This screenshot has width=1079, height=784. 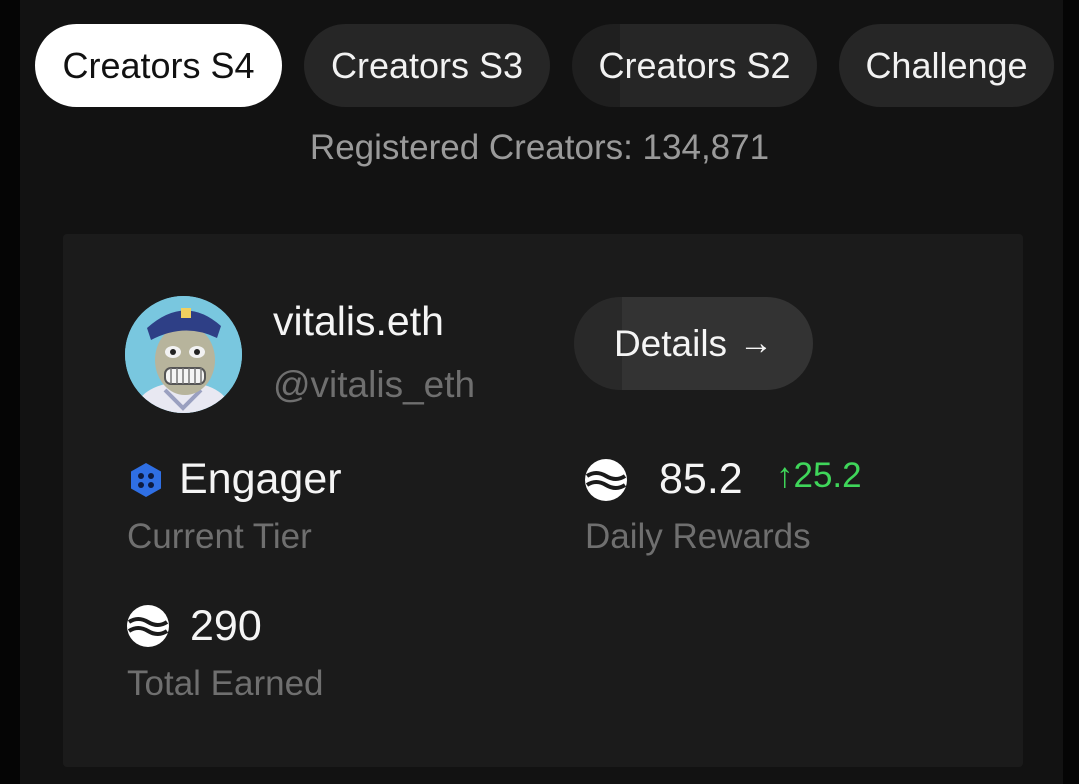 What do you see at coordinates (539, 147) in the screenshot?
I see `registered-creators-count: Registered Creators: 134,871` at bounding box center [539, 147].